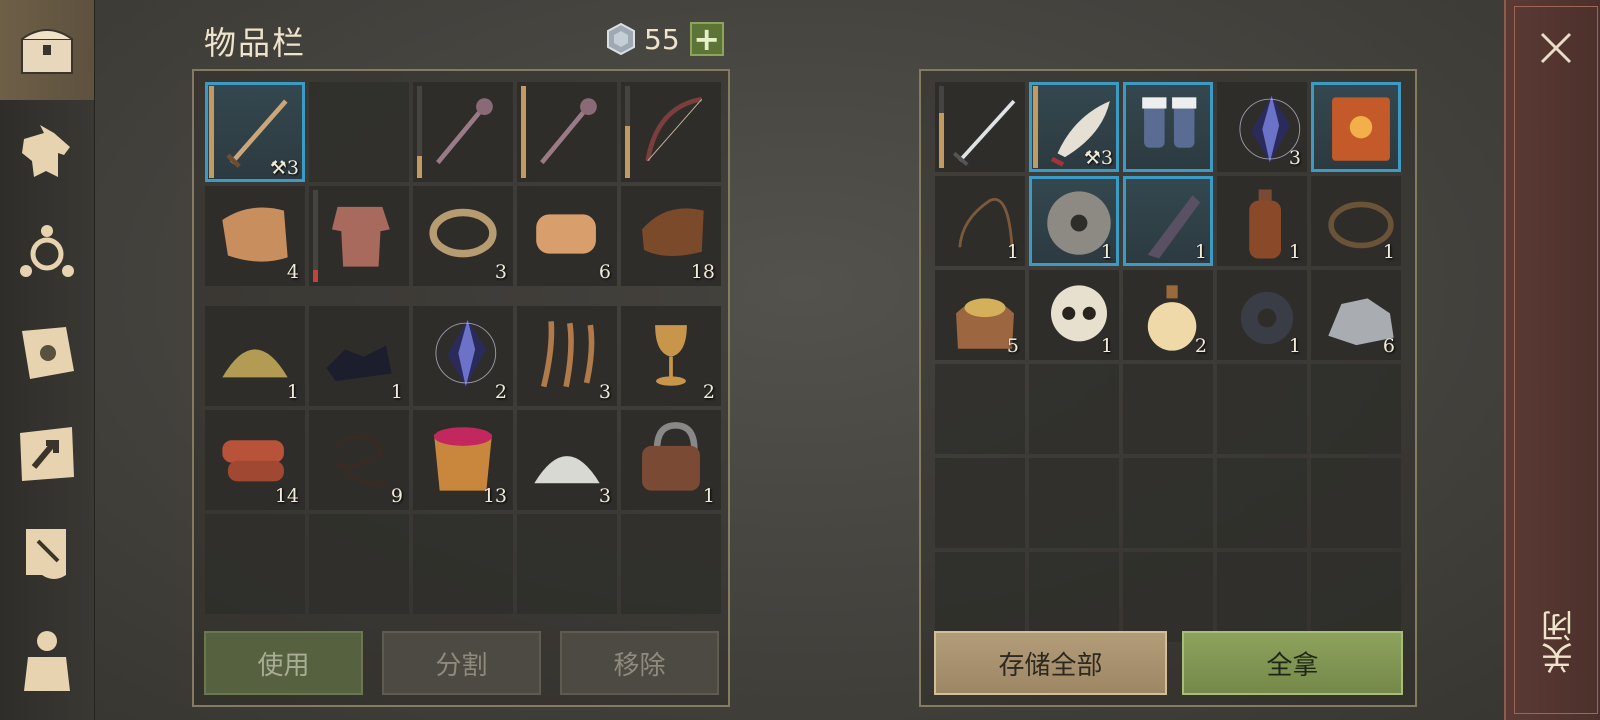 This screenshot has height=720, width=1600. Describe the element at coordinates (361, 460) in the screenshot. I see `string-icon` at that location.